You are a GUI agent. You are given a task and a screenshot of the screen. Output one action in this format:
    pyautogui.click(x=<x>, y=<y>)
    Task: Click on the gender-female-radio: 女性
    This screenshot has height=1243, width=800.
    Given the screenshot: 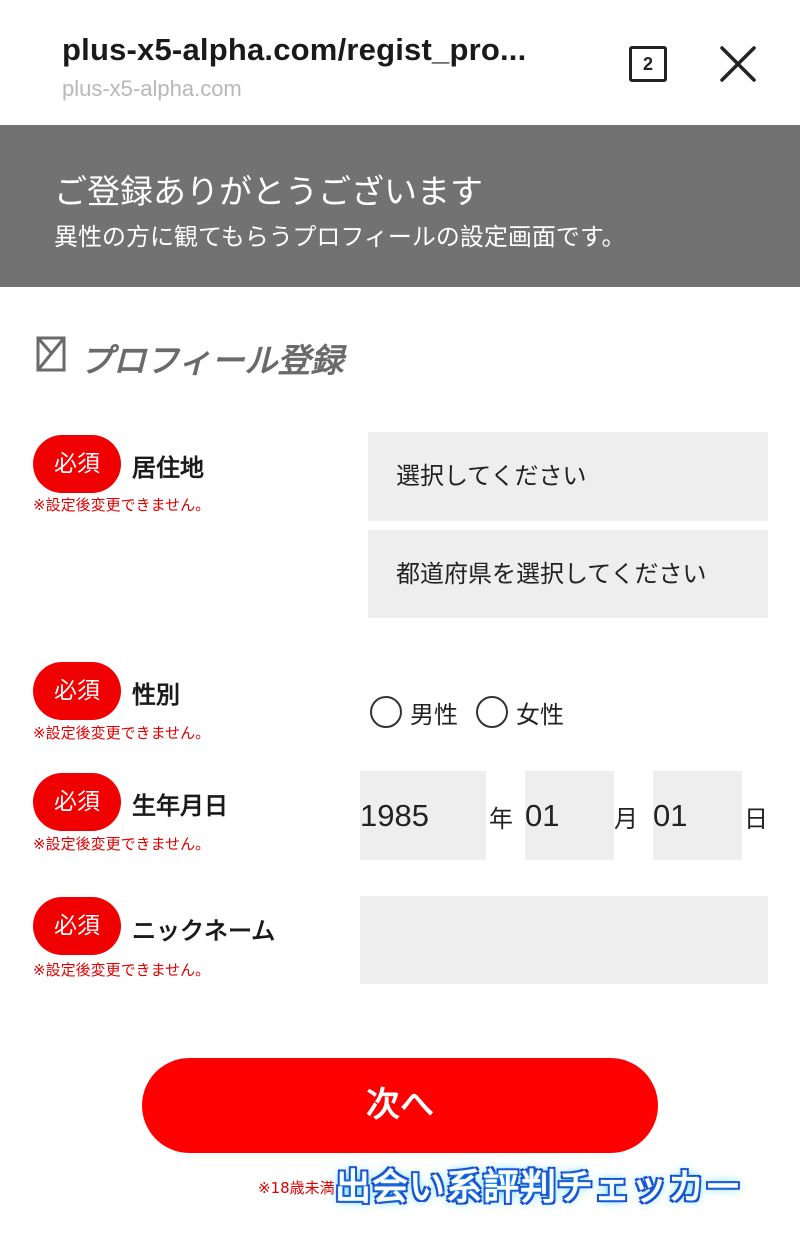 What is the action you would take?
    pyautogui.click(x=520, y=712)
    